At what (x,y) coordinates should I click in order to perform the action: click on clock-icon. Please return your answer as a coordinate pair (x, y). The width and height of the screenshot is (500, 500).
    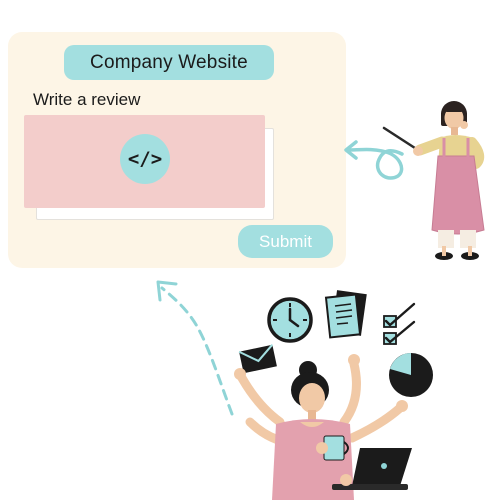
    Looking at the image, I should click on (290, 320).